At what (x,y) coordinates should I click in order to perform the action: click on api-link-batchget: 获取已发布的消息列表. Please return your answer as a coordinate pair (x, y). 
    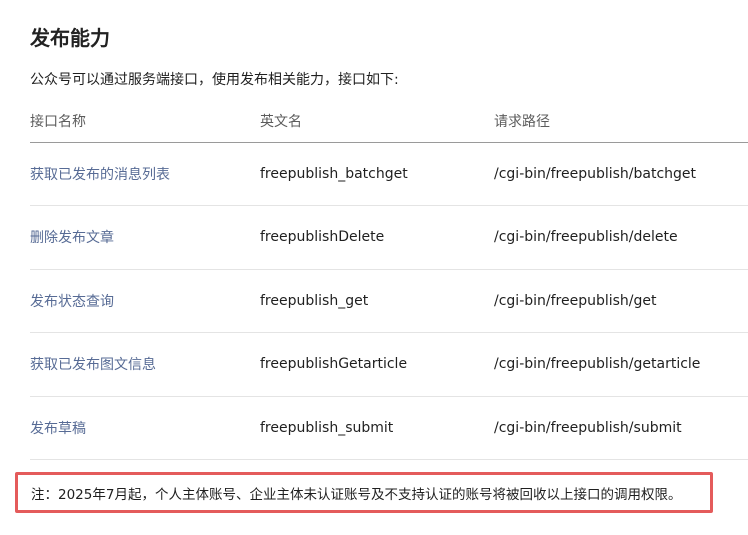
    Looking at the image, I should click on (100, 175).